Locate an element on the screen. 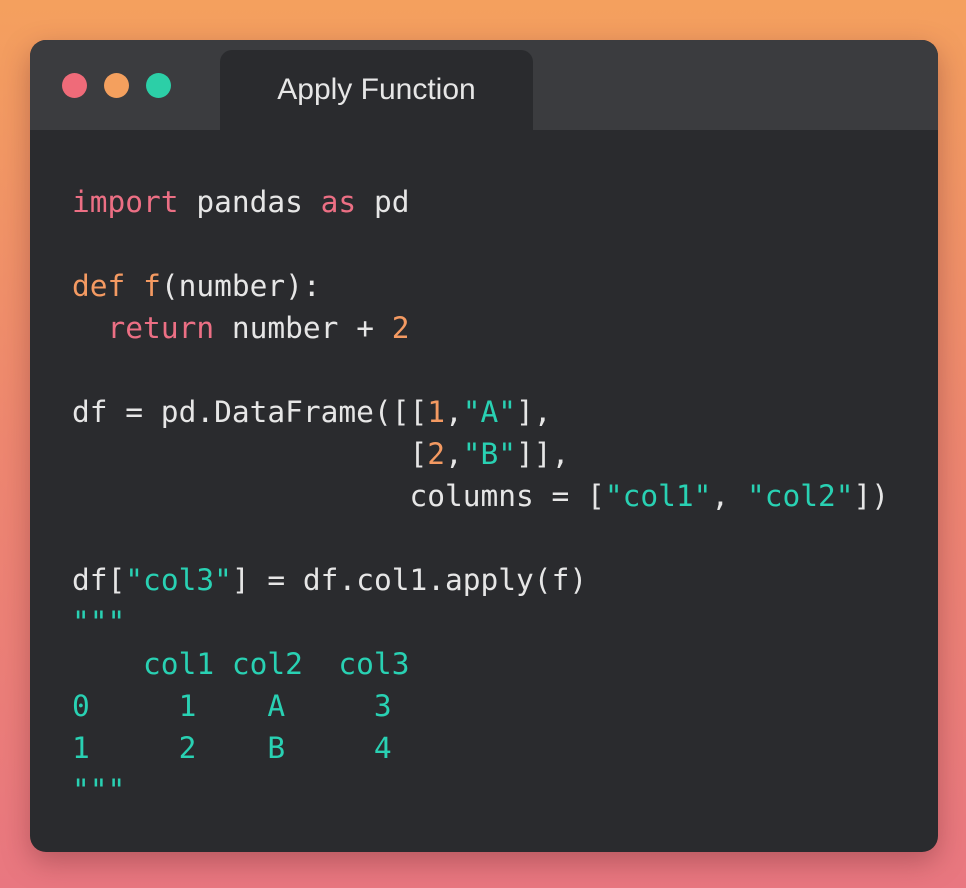 The image size is (966, 888). tab-title: Apply Function is located at coordinates (376, 89).